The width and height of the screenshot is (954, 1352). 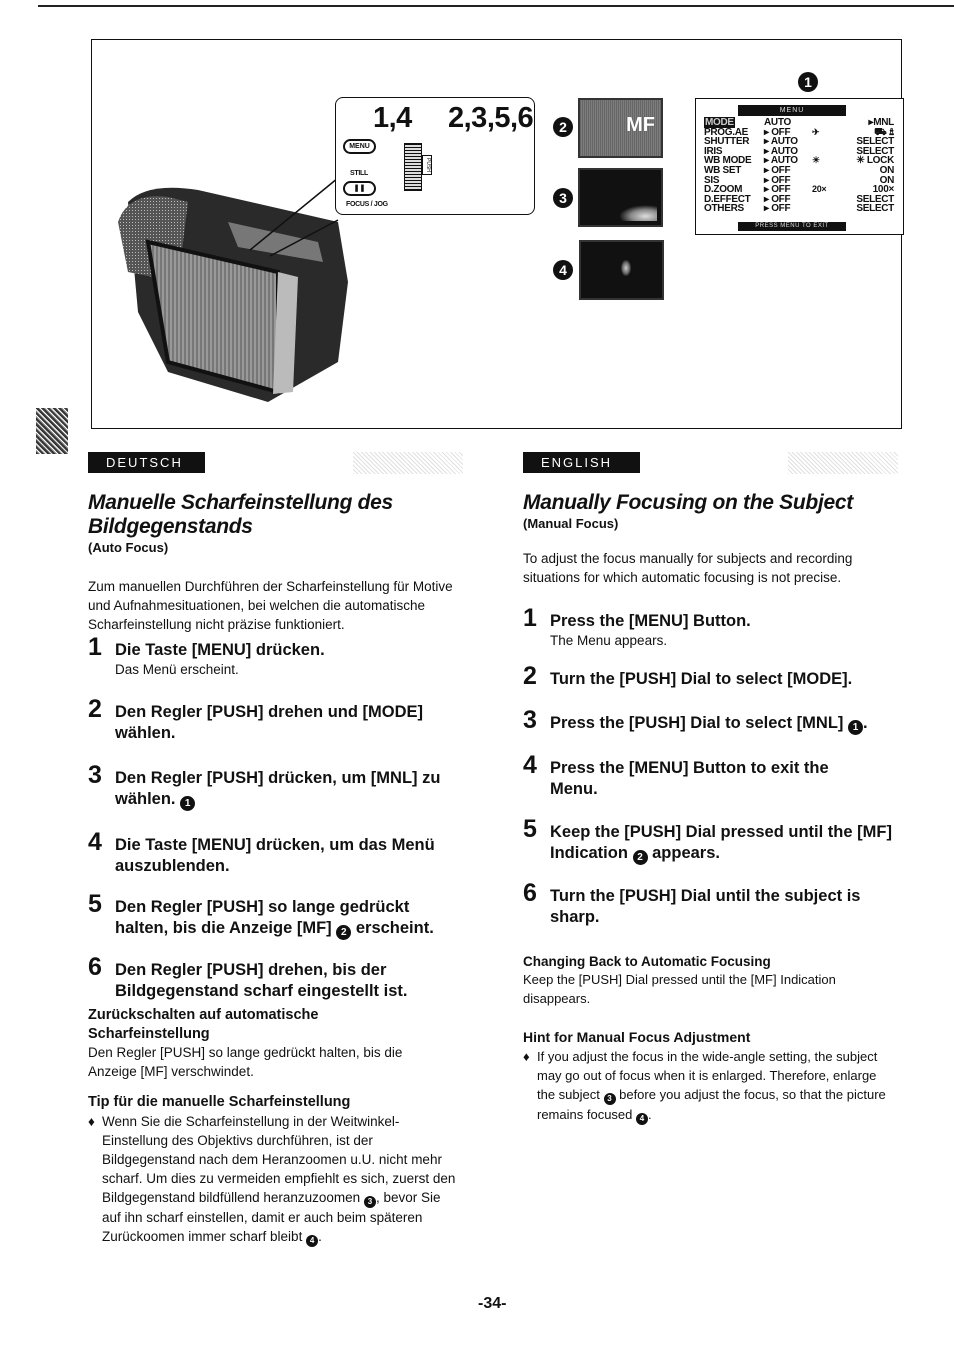 What do you see at coordinates (220, 650) in the screenshot?
I see `step-text: Die Taste [MENU] drücken.` at bounding box center [220, 650].